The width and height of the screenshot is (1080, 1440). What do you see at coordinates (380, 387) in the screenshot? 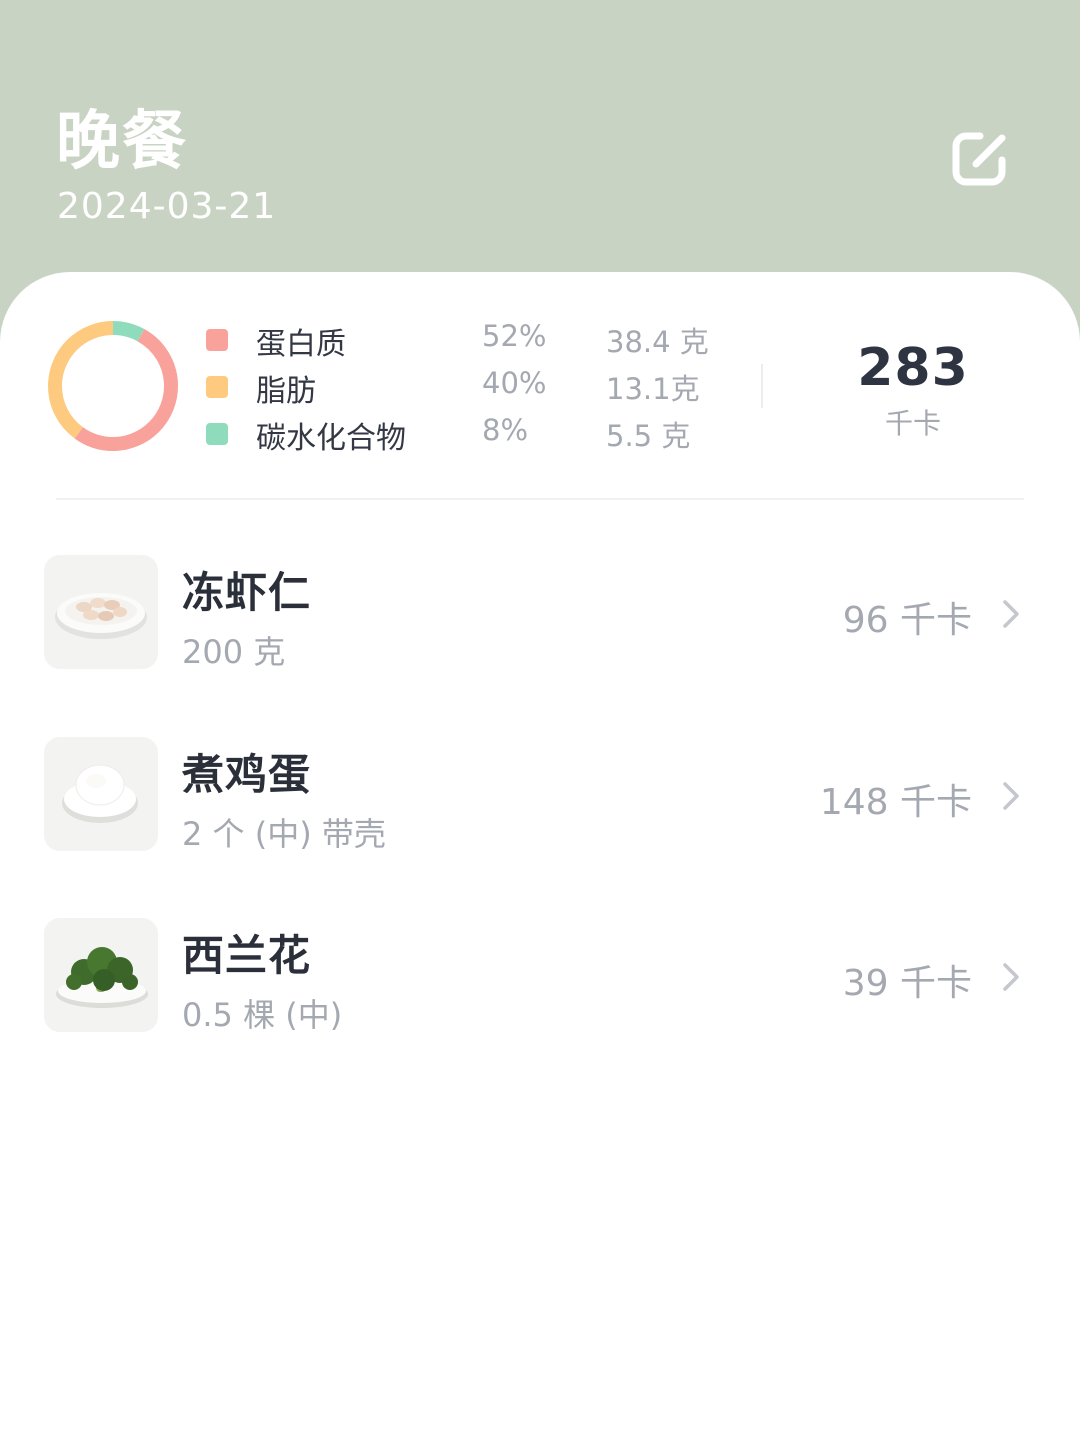
I see `legend-row-fat: 脂肪 40% 13.1克` at bounding box center [380, 387].